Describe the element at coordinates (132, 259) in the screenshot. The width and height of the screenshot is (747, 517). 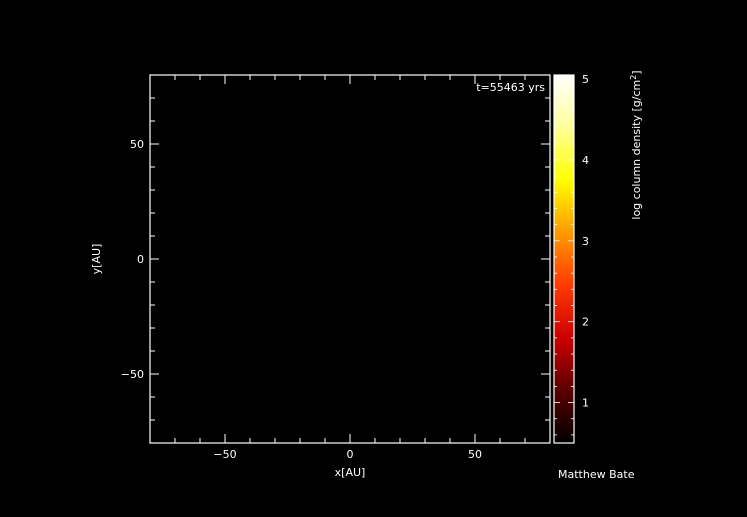
I see `y-tick-labels: −50 0 50` at that location.